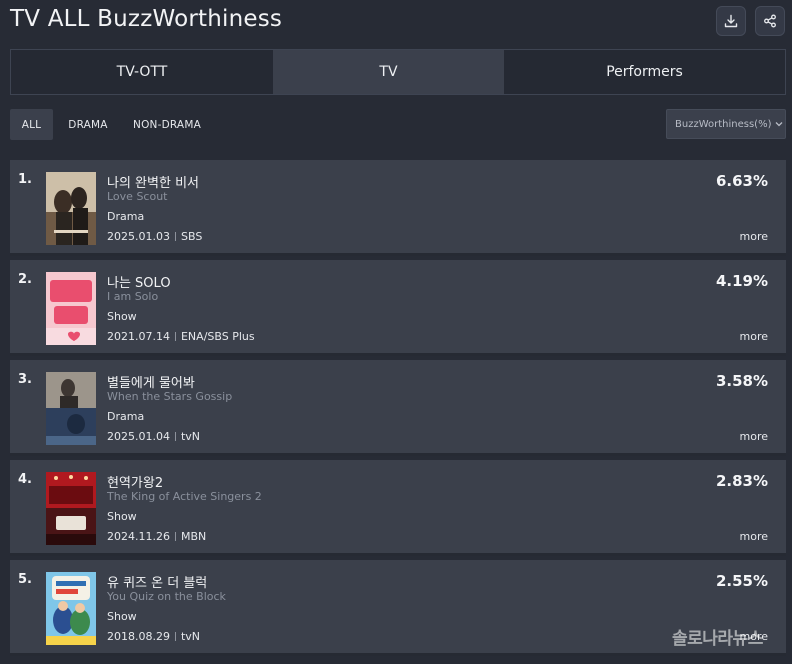  Describe the element at coordinates (25, 479) in the screenshot. I see `rank-number: 4.` at that location.